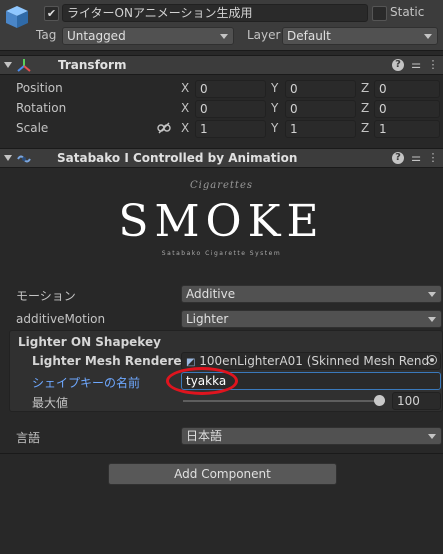 The image size is (443, 554). Describe the element at coordinates (61, 319) in the screenshot. I see `additive-motion-label: additiveMotion` at that location.